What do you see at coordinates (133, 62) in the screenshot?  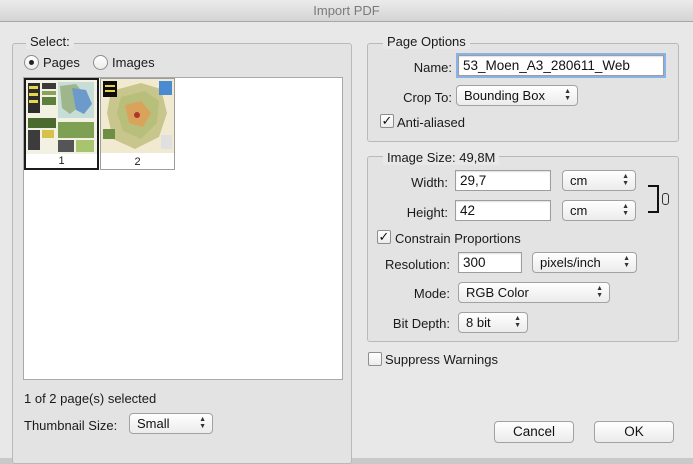 I see `images-radio-label: Images` at bounding box center [133, 62].